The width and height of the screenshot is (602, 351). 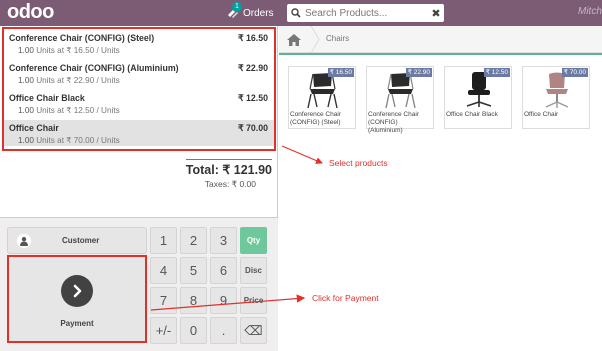 I want to click on orders-count-badge: 1, so click(x=237, y=7).